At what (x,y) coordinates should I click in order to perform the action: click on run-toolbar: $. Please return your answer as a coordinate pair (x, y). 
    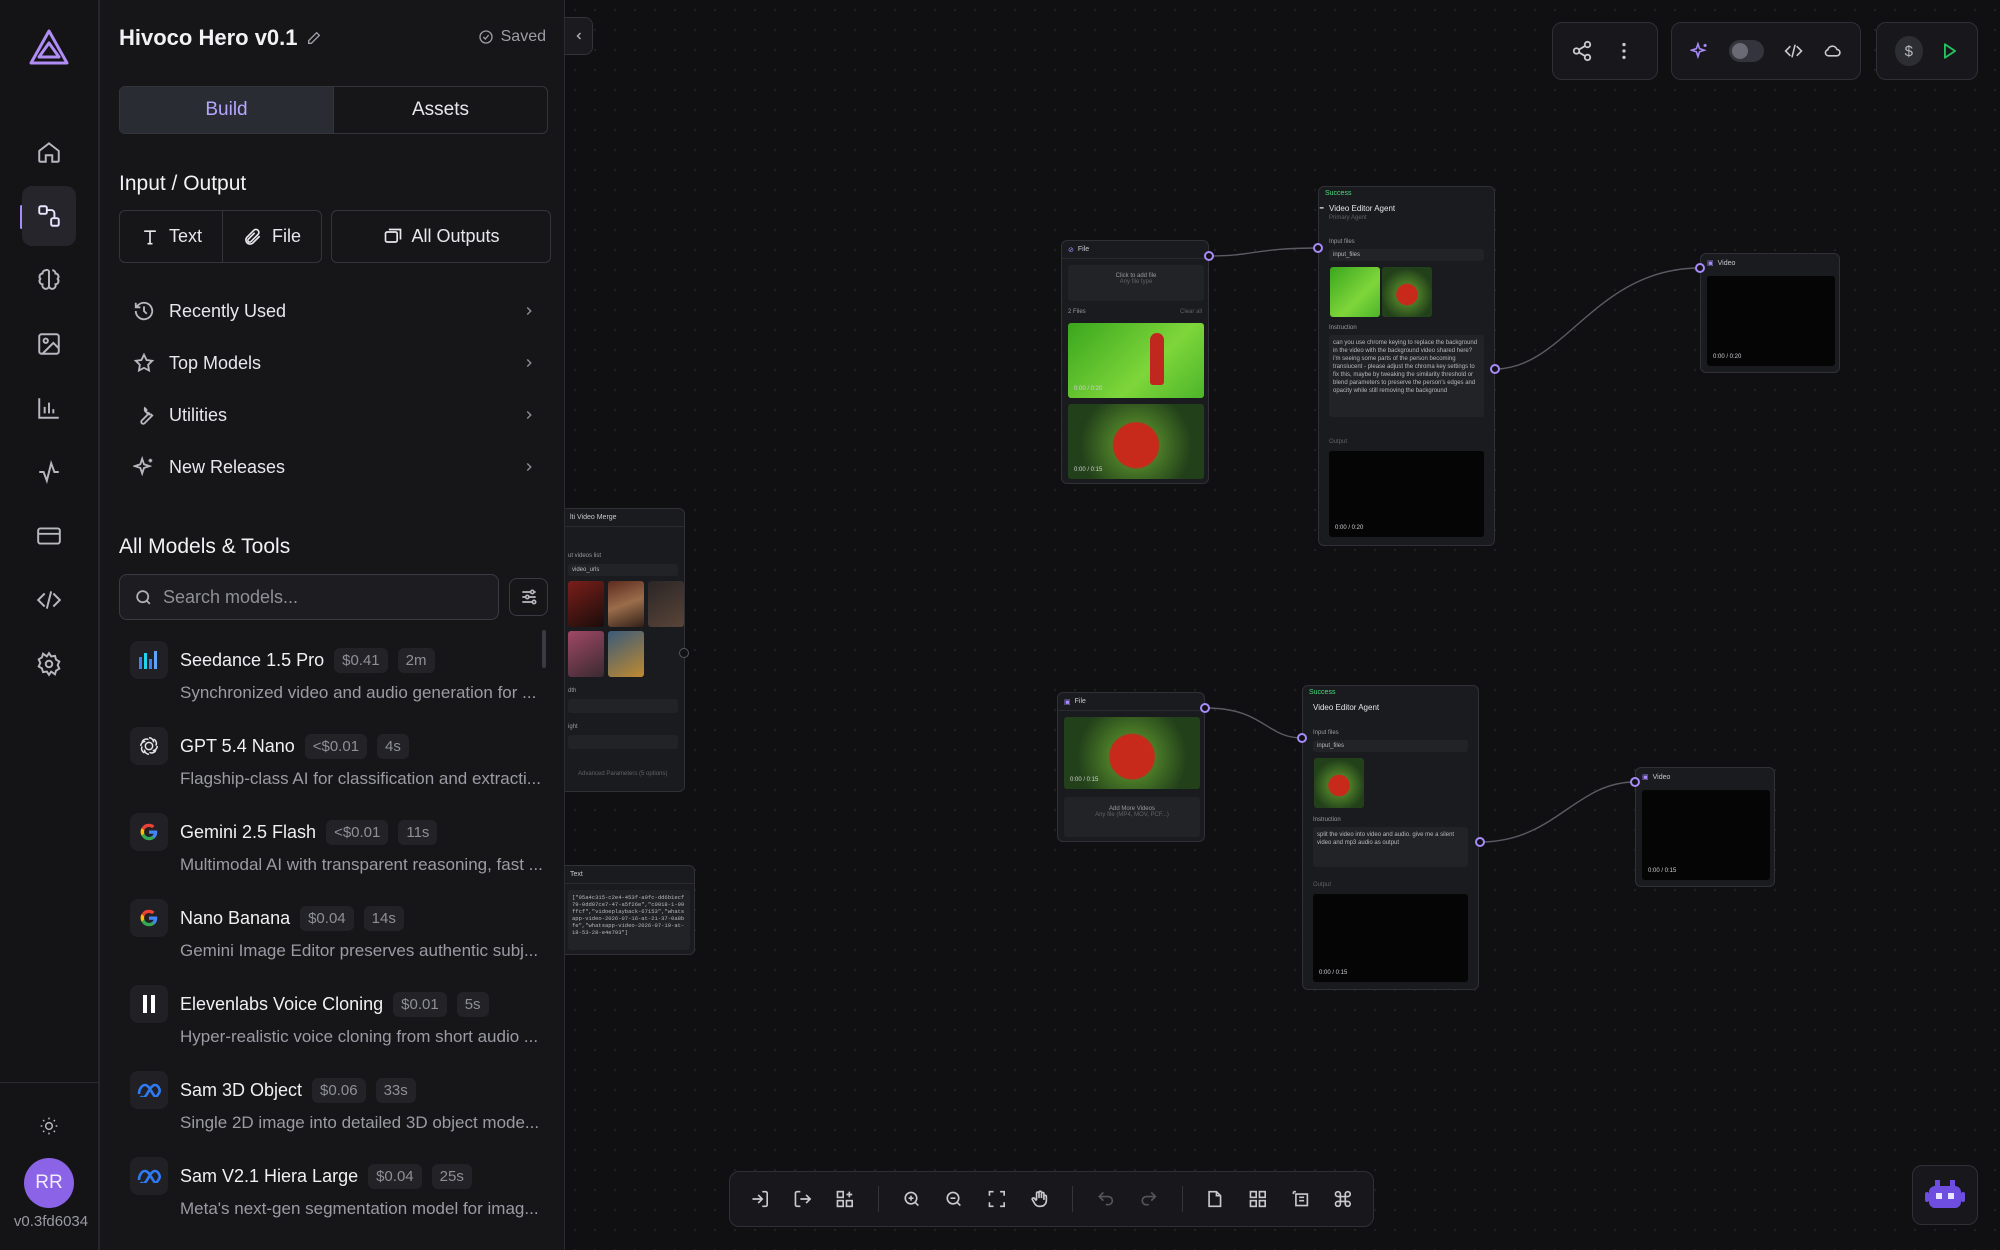
    Looking at the image, I should click on (1927, 51).